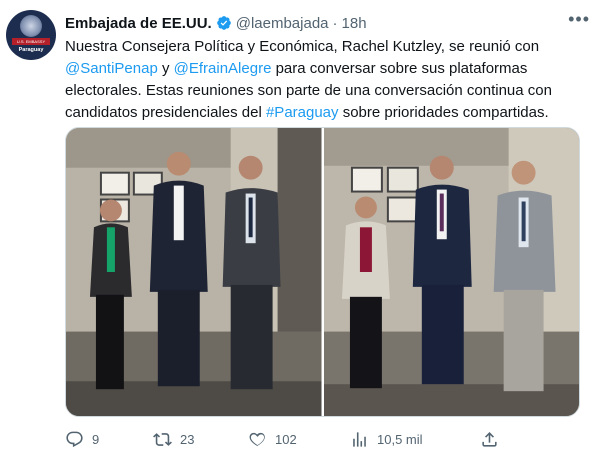  I want to click on retweet-icon, so click(162, 439).